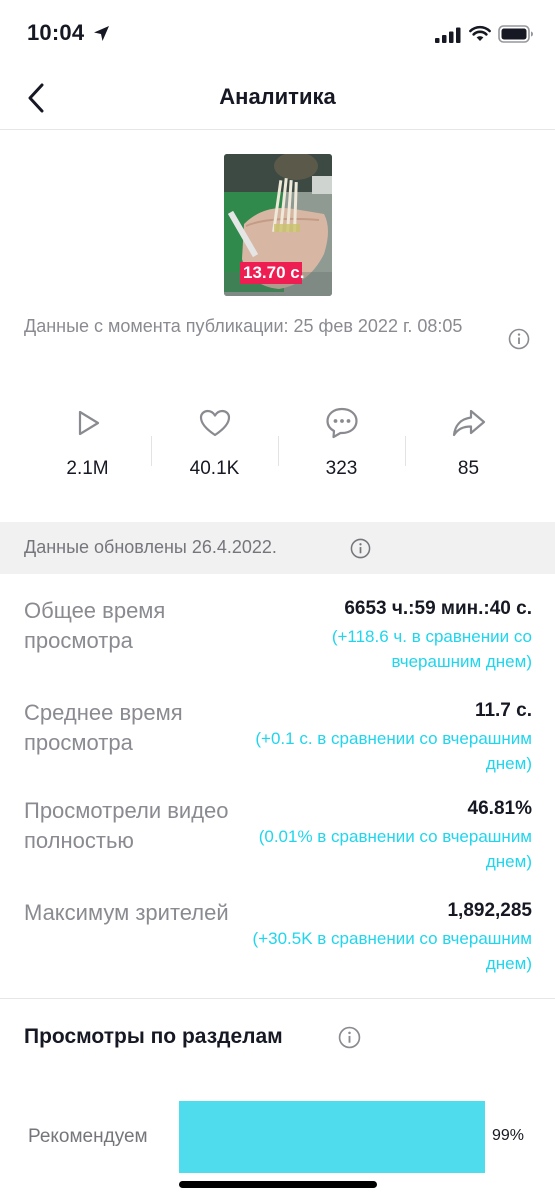  What do you see at coordinates (88, 1136) in the screenshot?
I see `traffic-source-label: Рекомендуем` at bounding box center [88, 1136].